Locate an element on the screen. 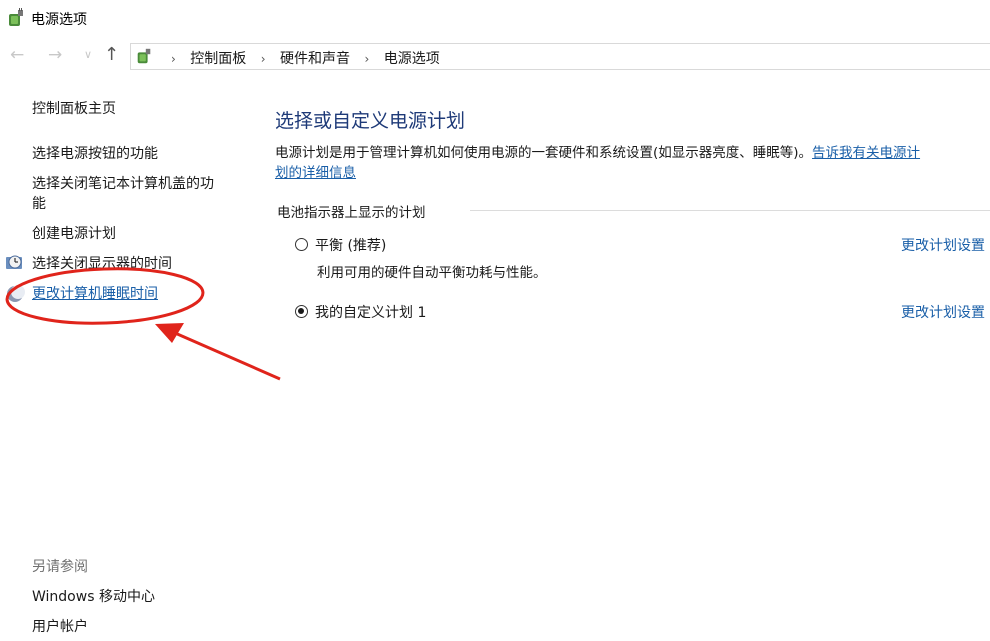 The width and height of the screenshot is (990, 641). sidebar-home-link: 控制面板主页 is located at coordinates (74, 109).